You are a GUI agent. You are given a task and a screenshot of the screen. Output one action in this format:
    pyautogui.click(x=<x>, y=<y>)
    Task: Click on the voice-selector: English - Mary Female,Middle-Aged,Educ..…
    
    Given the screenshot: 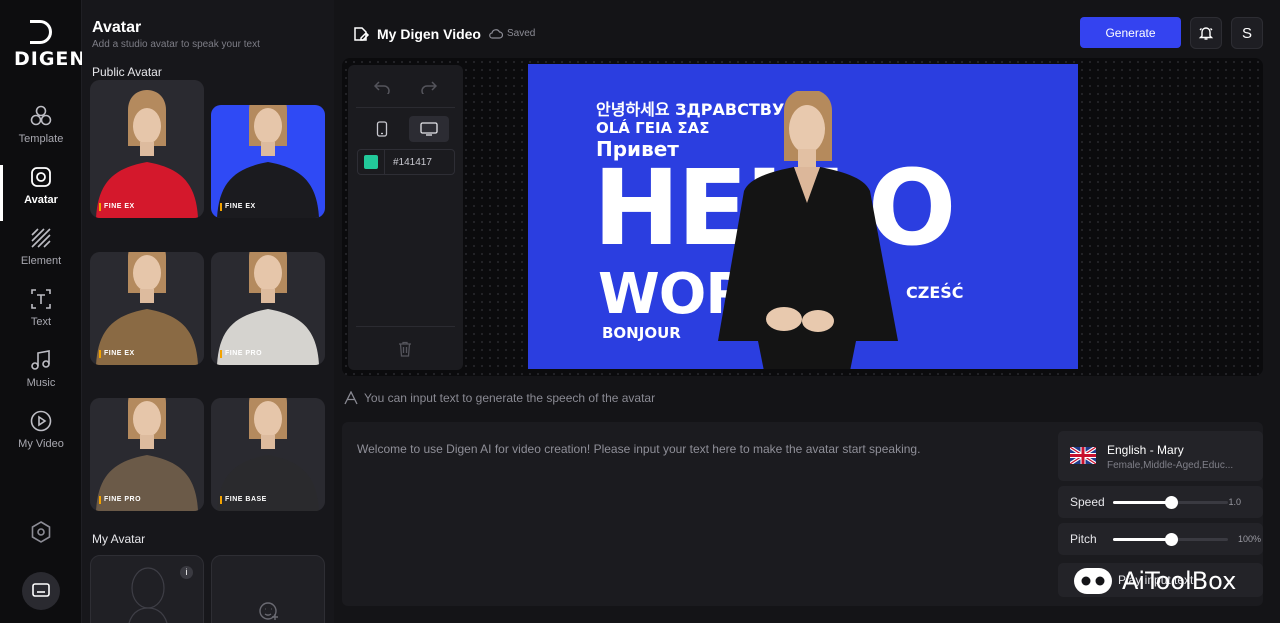 What is the action you would take?
    pyautogui.click(x=1160, y=456)
    